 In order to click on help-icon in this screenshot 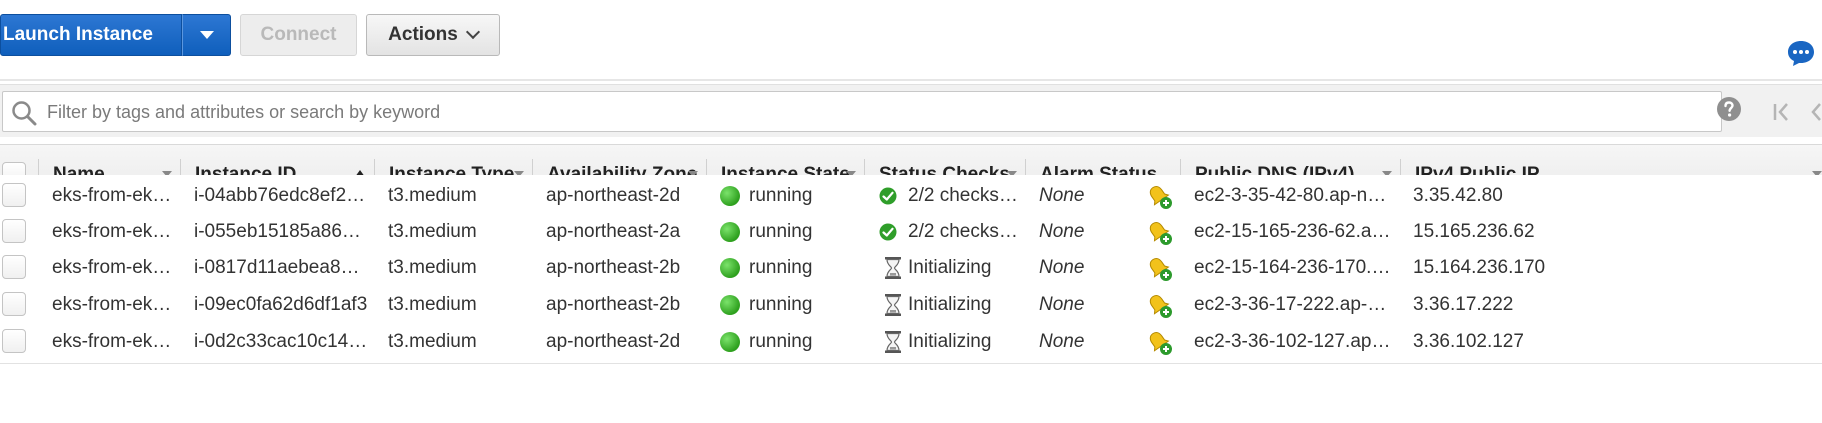, I will do `click(1729, 109)`.